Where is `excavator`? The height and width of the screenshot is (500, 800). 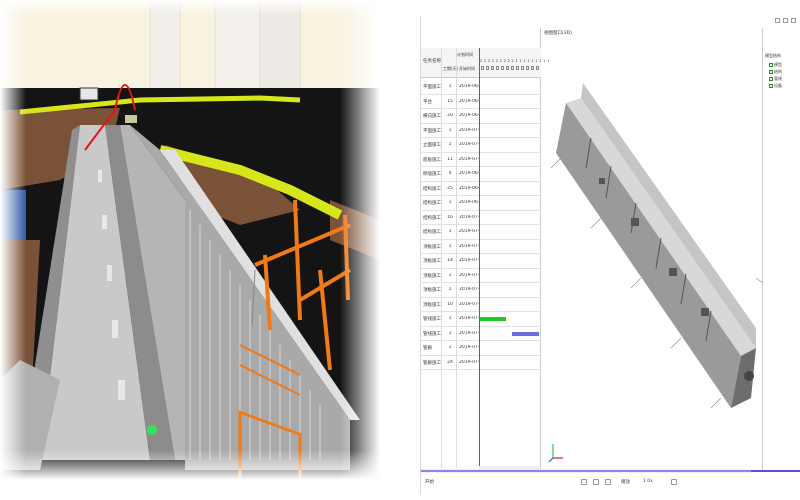 excavator is located at coordinates (131, 119).